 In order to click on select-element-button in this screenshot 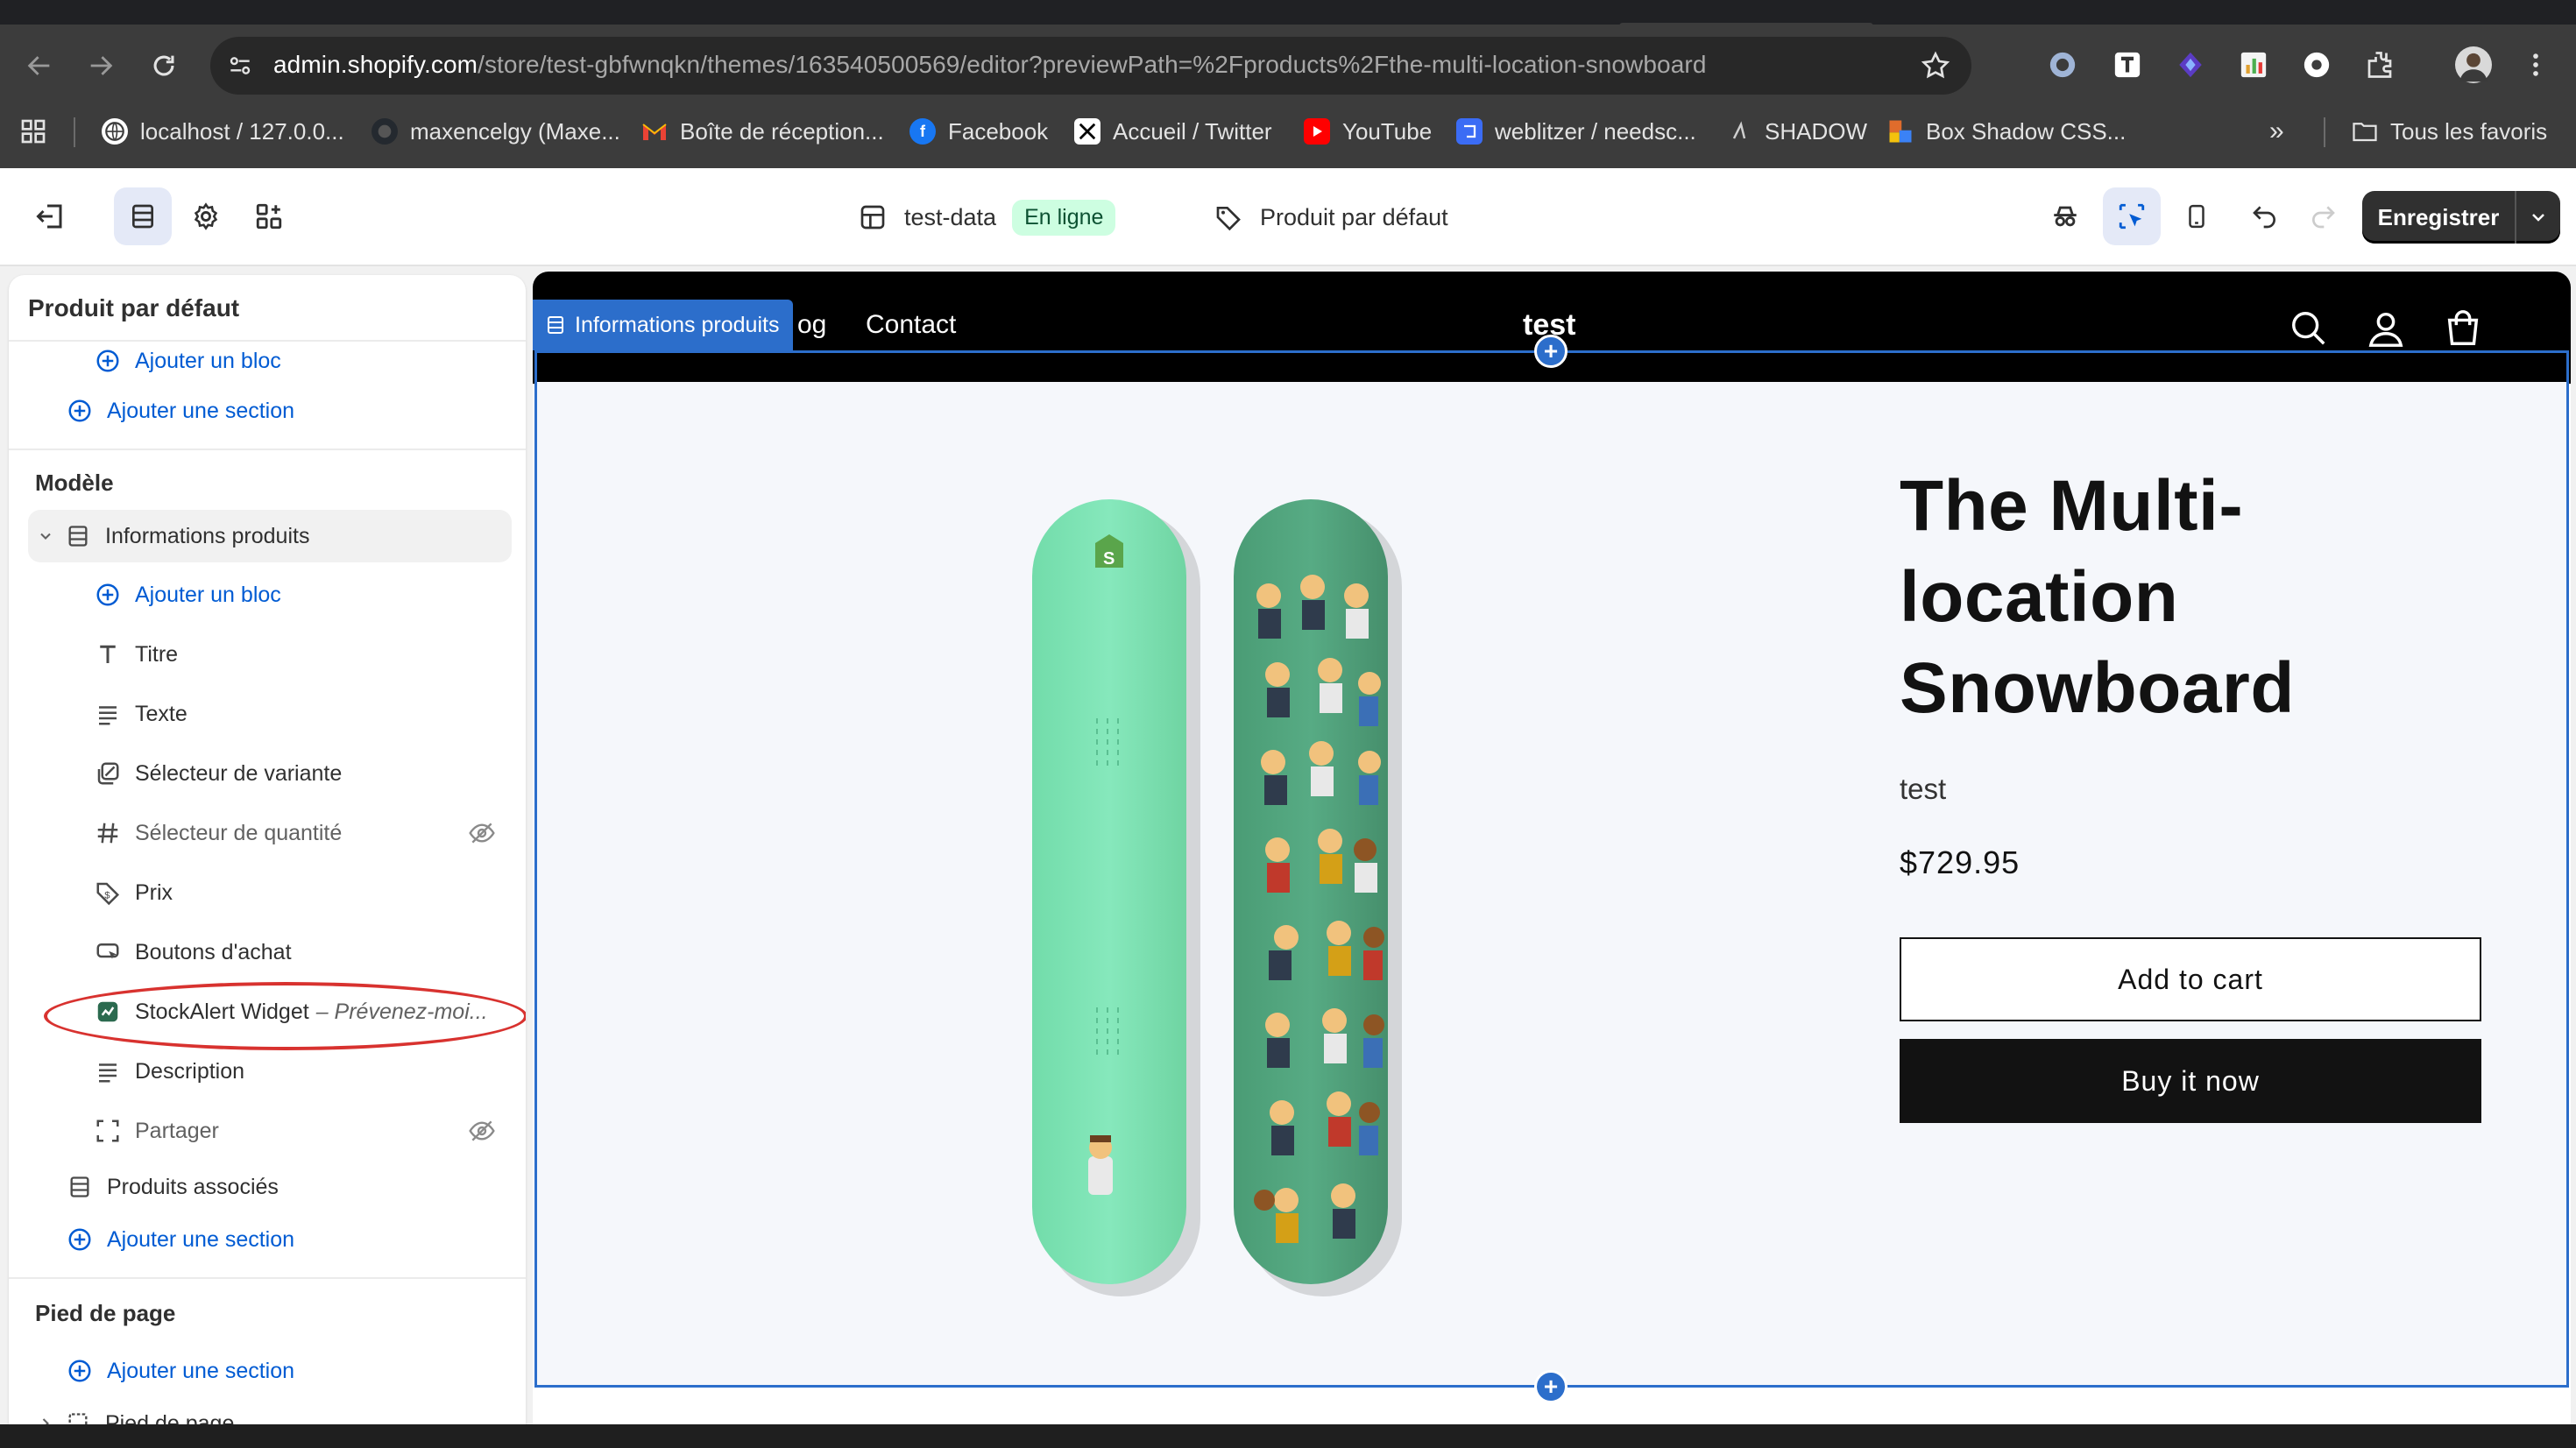, I will do `click(2132, 216)`.